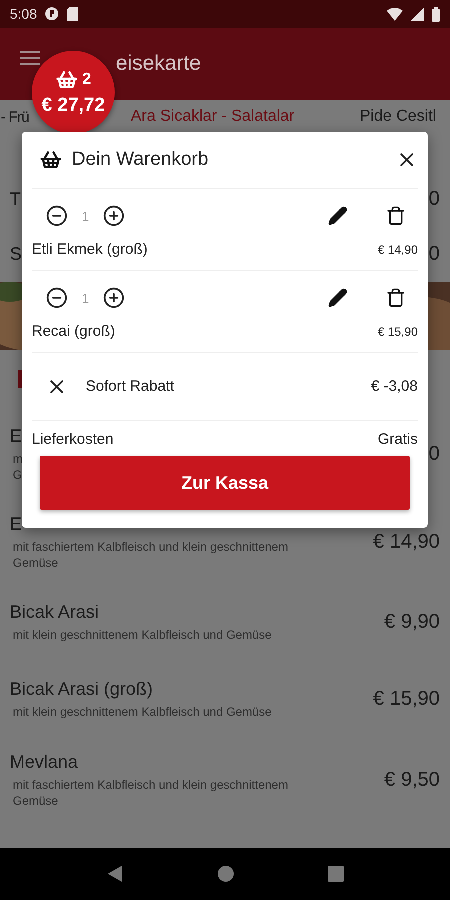 Image resolution: width=450 pixels, height=900 pixels. What do you see at coordinates (412, 780) in the screenshot?
I see `dish-price: € 9,50` at bounding box center [412, 780].